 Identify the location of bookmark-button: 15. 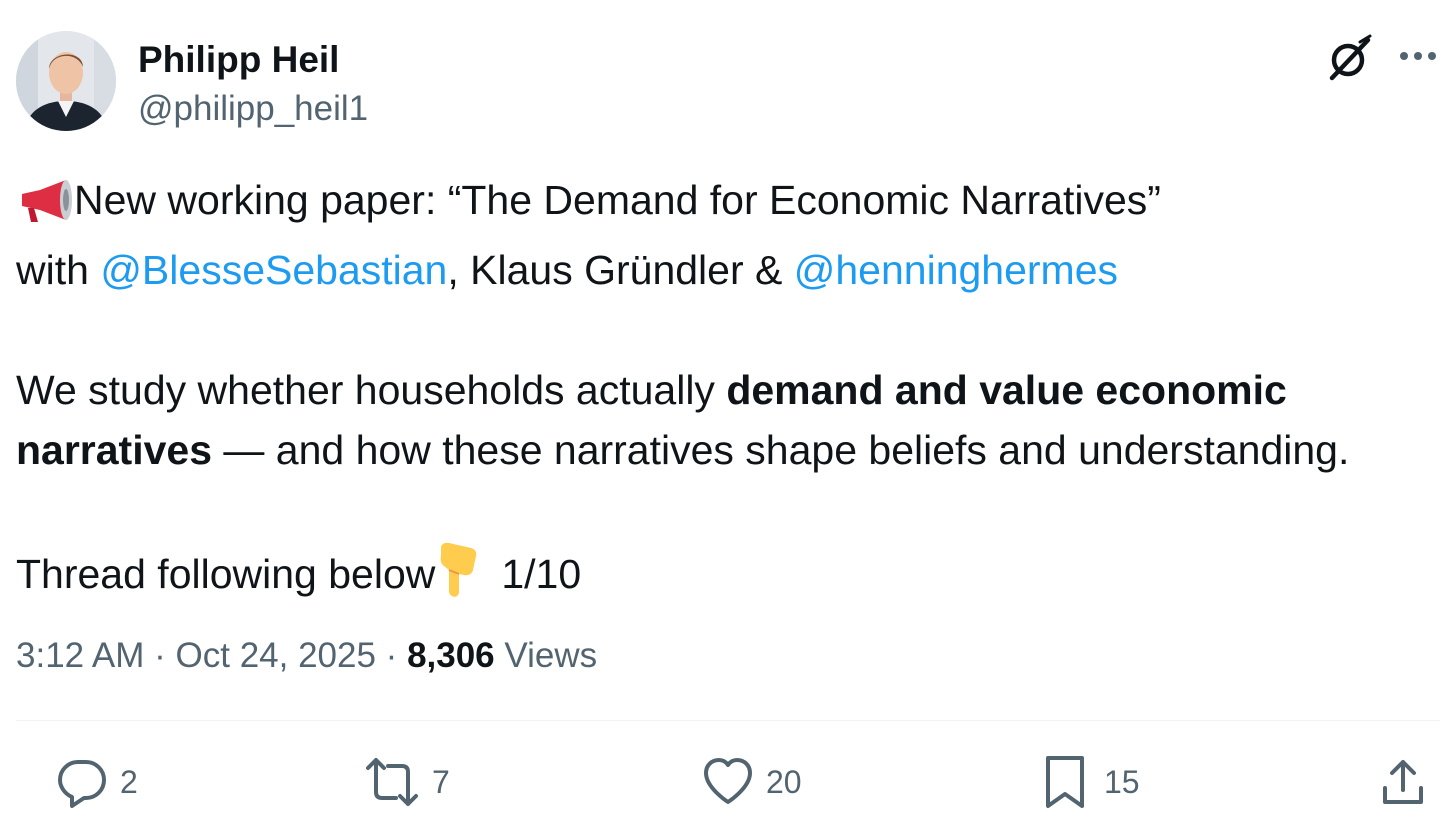
(1091, 782).